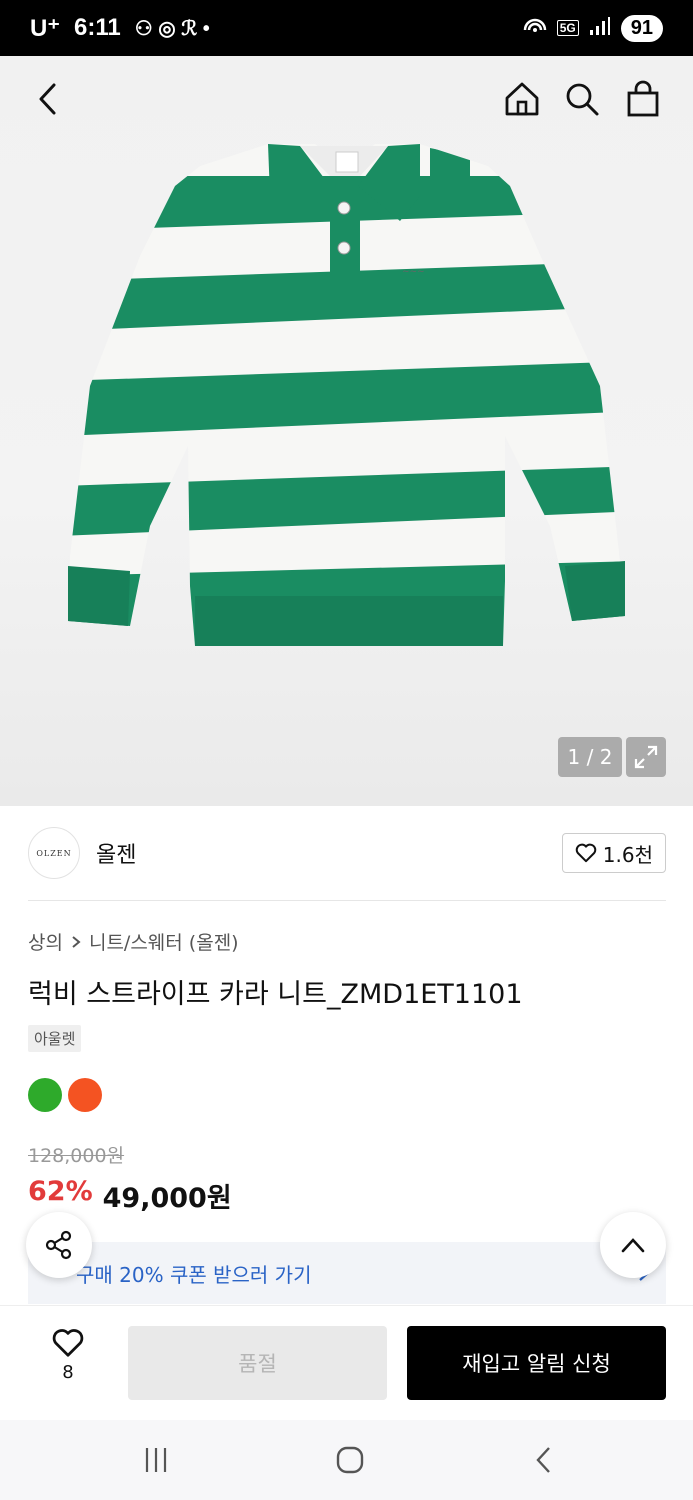  I want to click on recent-apps-icon, so click(156, 1460).